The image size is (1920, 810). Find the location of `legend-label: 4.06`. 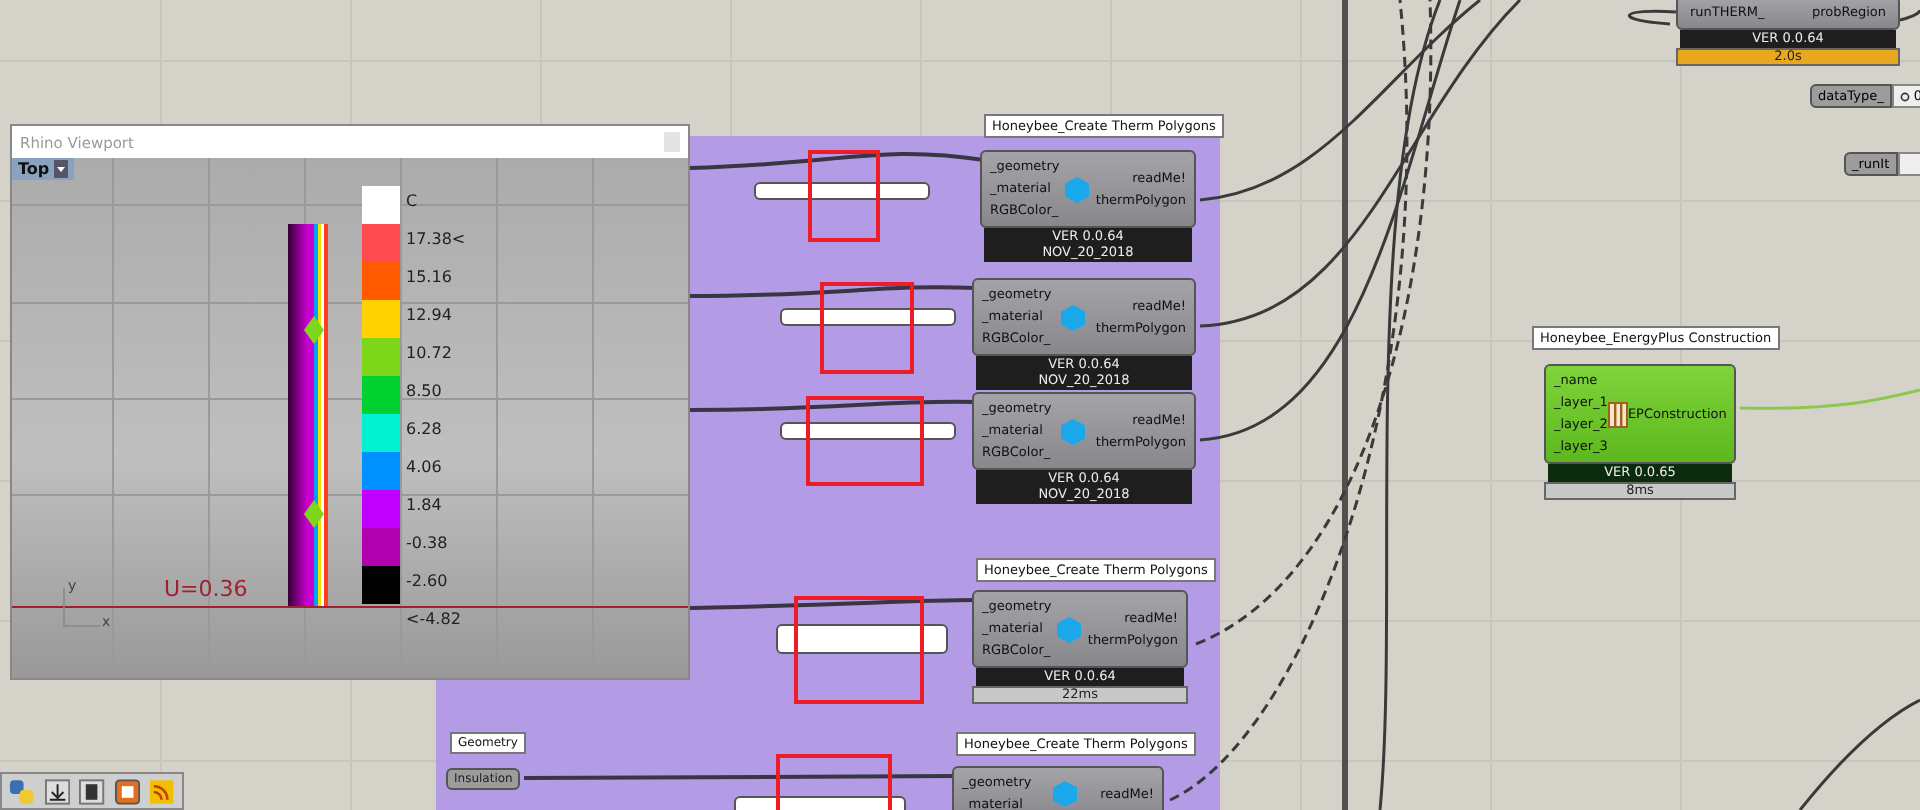

legend-label: 4.06 is located at coordinates (424, 467).